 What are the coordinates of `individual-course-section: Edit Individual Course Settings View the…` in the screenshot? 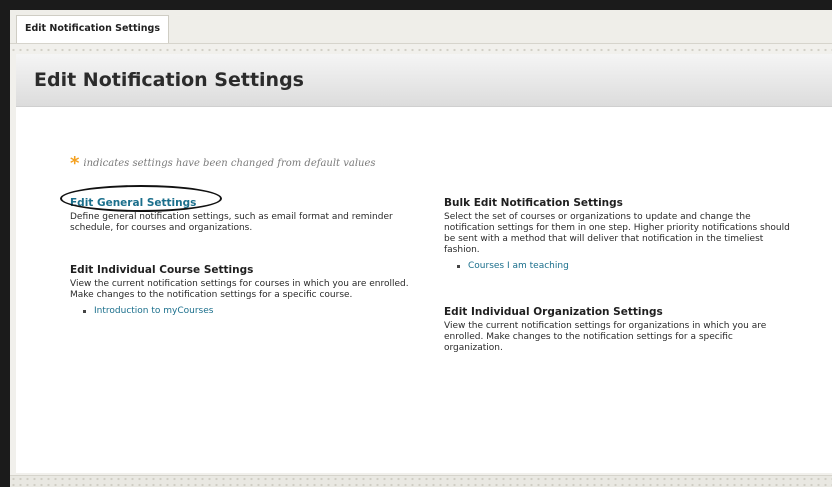 It's located at (240, 290).